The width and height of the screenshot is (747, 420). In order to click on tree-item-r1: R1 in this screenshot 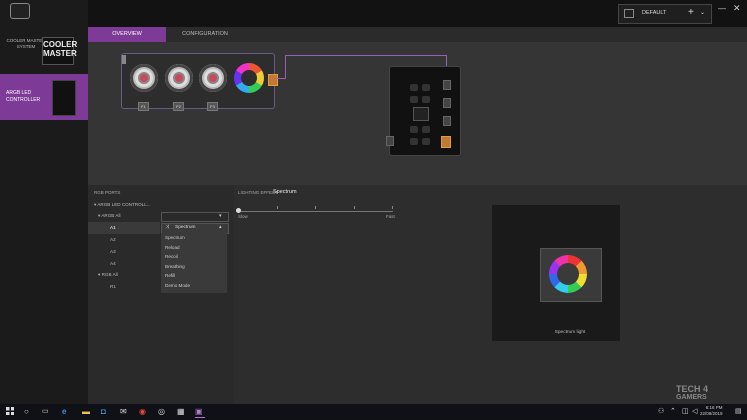, I will do `click(113, 287)`.